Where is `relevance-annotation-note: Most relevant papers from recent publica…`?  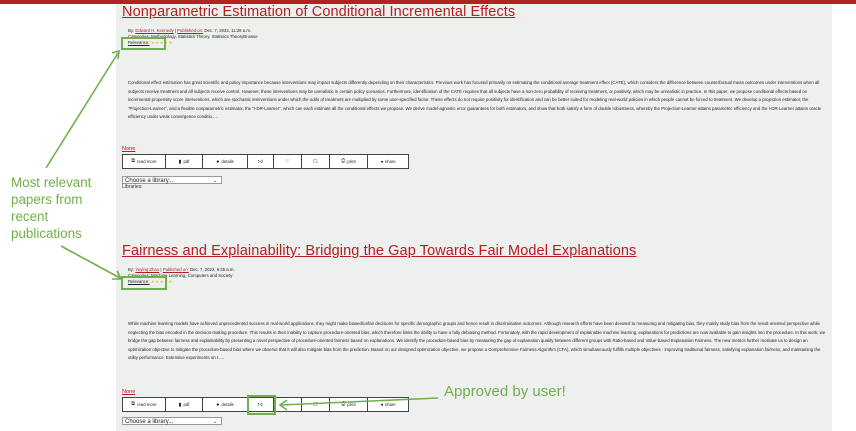 relevance-annotation-note: Most relevant papers from recent publica… is located at coordinates (51, 208).